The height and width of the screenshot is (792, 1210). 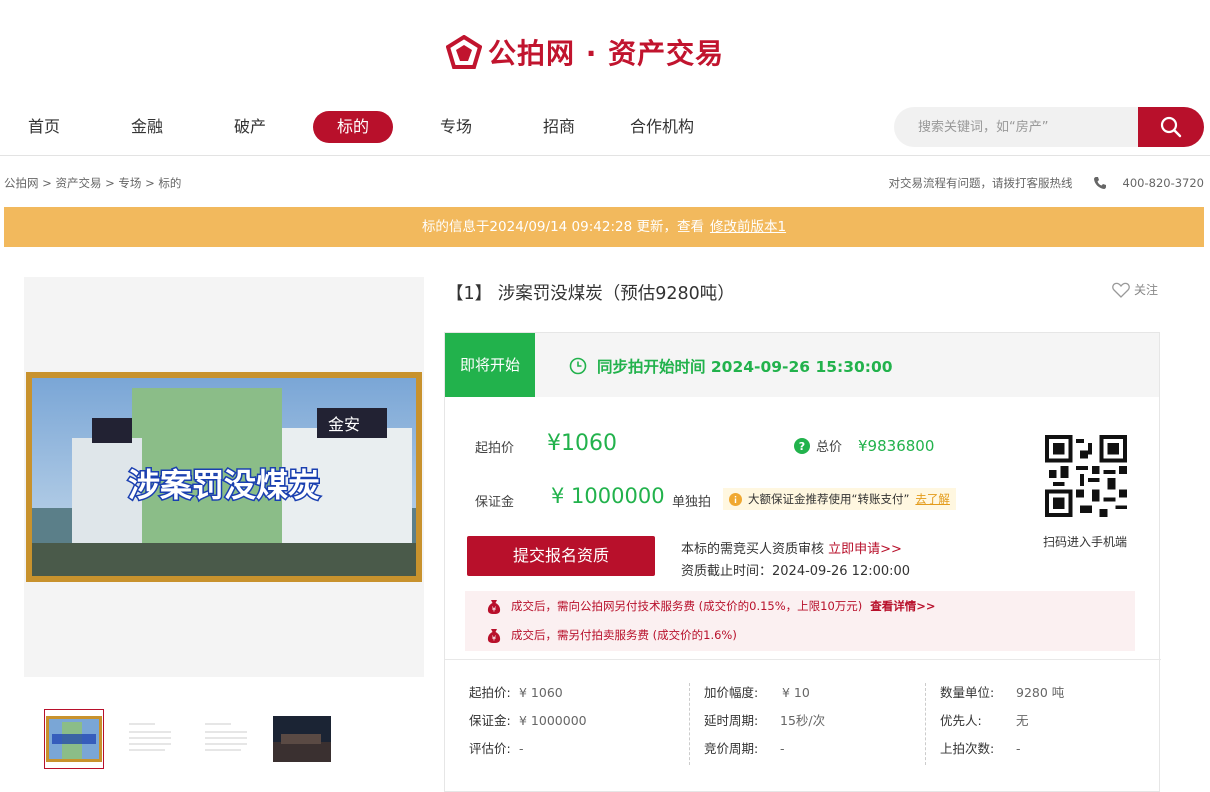 What do you see at coordinates (802, 445) in the screenshot?
I see `question-icon: ?` at bounding box center [802, 445].